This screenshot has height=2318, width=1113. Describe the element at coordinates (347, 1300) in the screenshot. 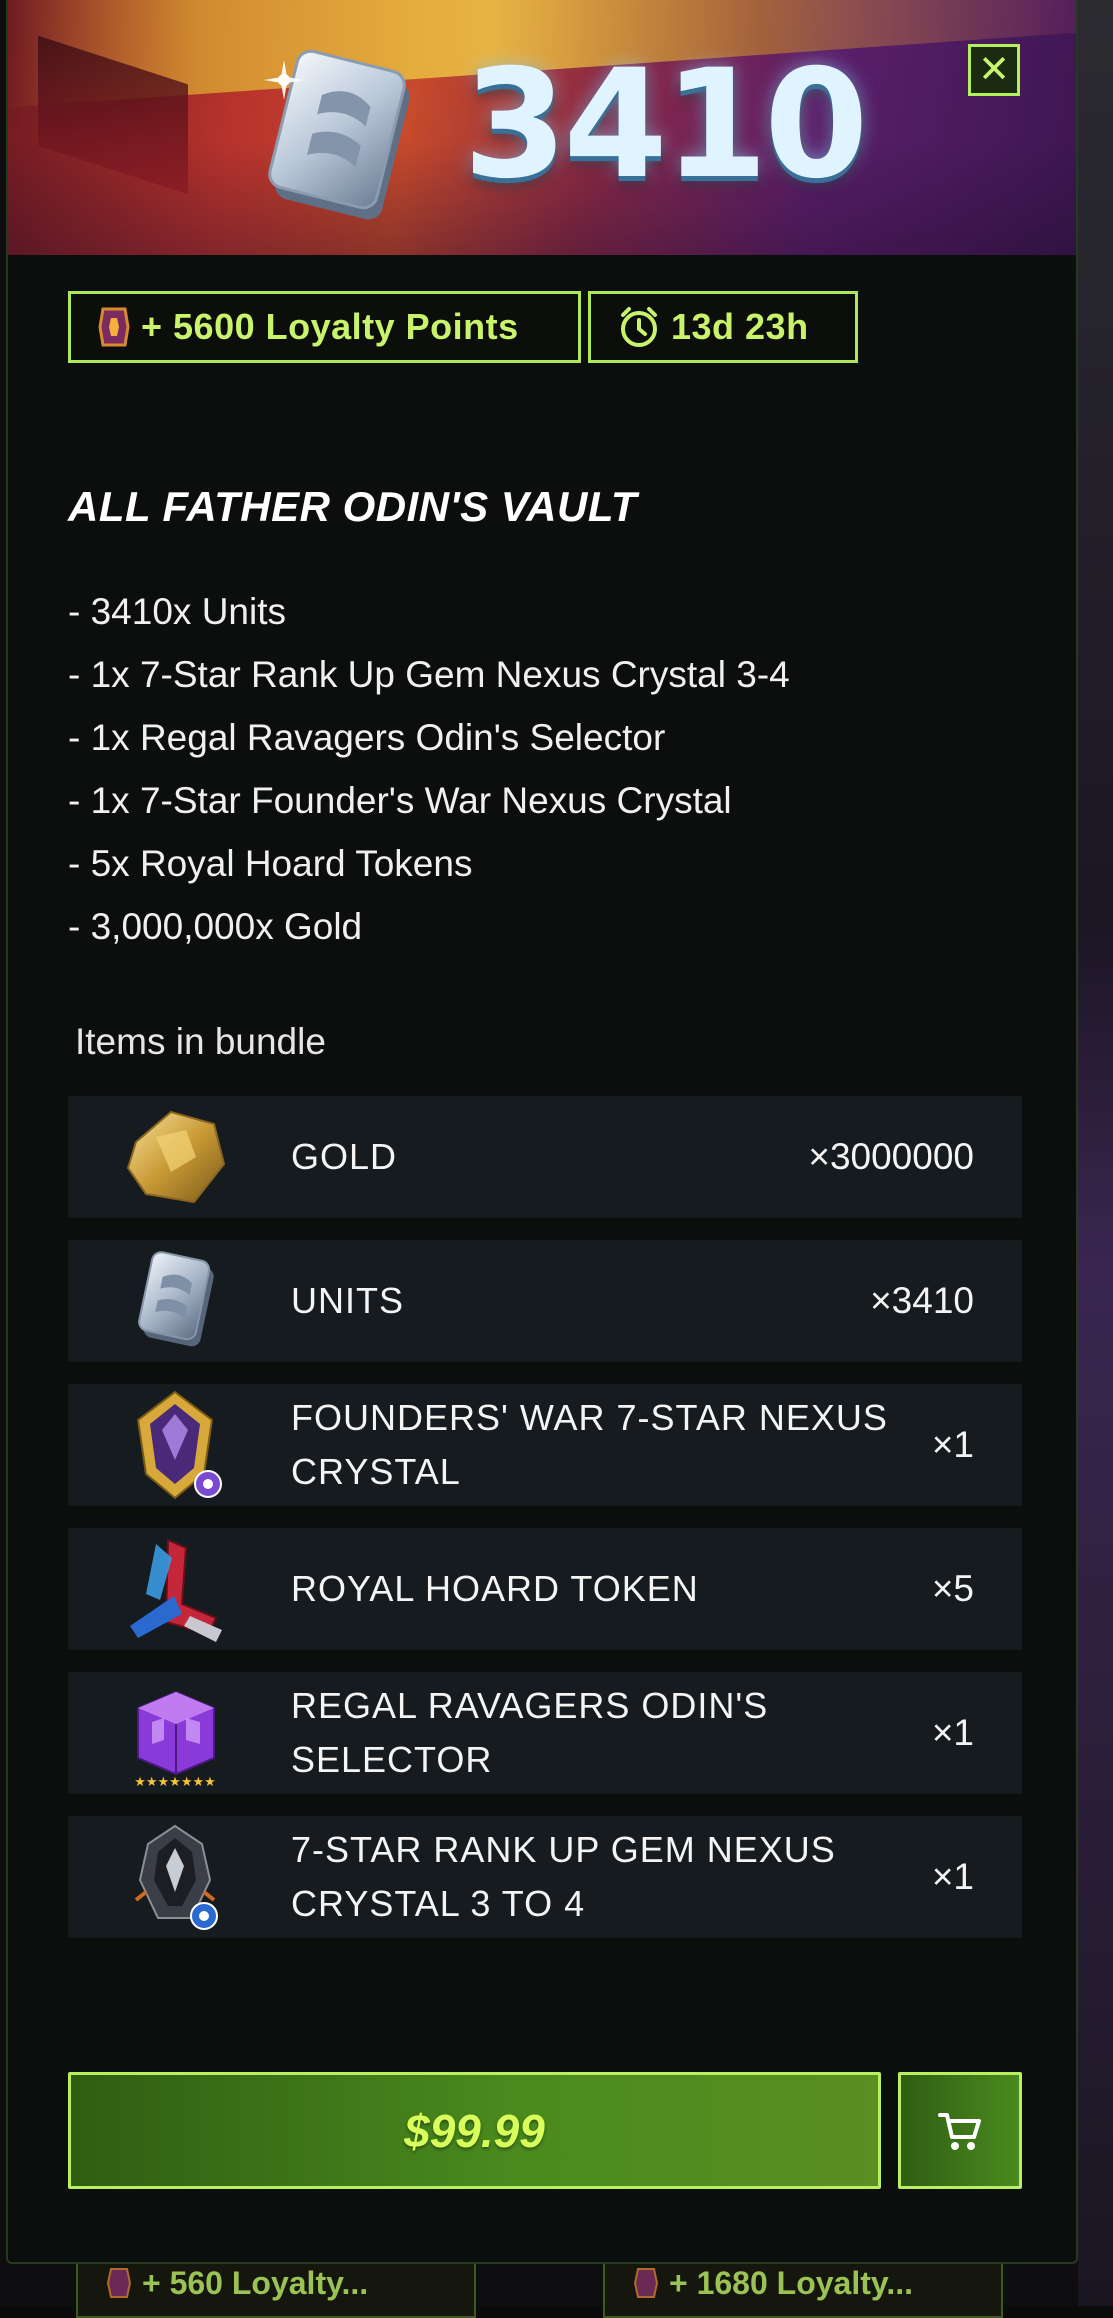

I see `item-name: UNITS` at that location.